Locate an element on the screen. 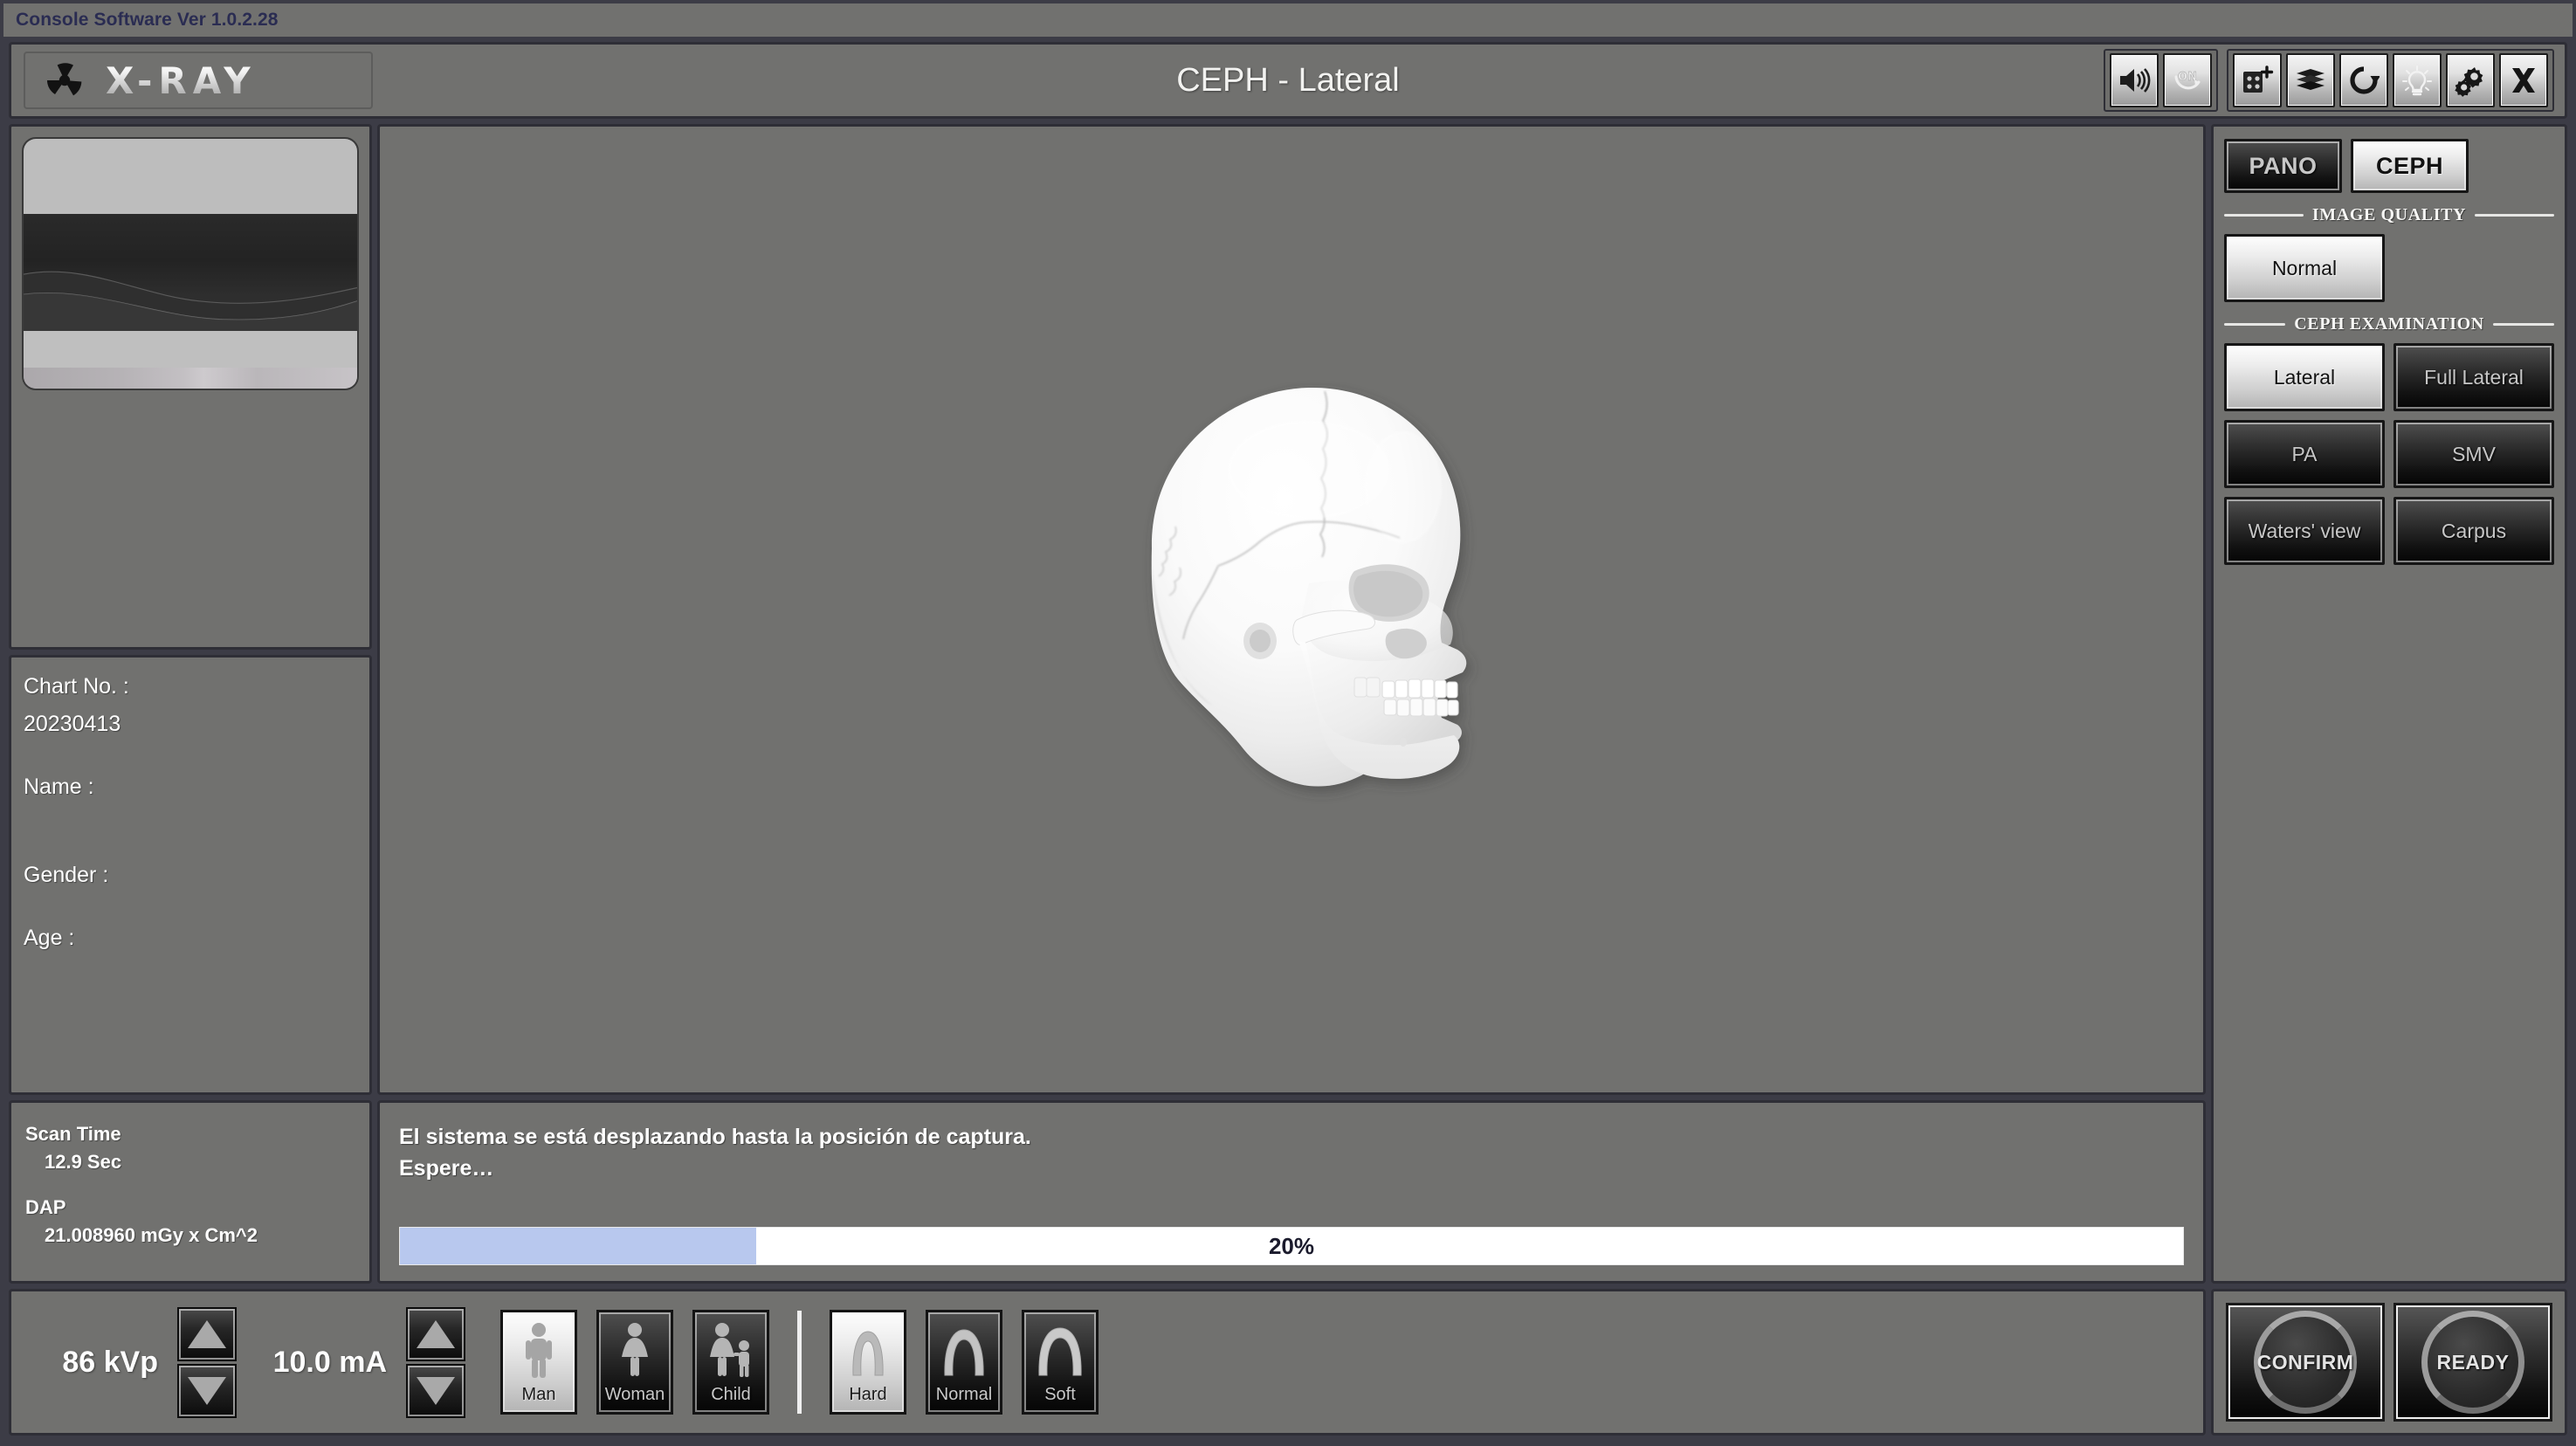 The width and height of the screenshot is (2576, 1446). power-on-icon: ON is located at coordinates (2187, 80).